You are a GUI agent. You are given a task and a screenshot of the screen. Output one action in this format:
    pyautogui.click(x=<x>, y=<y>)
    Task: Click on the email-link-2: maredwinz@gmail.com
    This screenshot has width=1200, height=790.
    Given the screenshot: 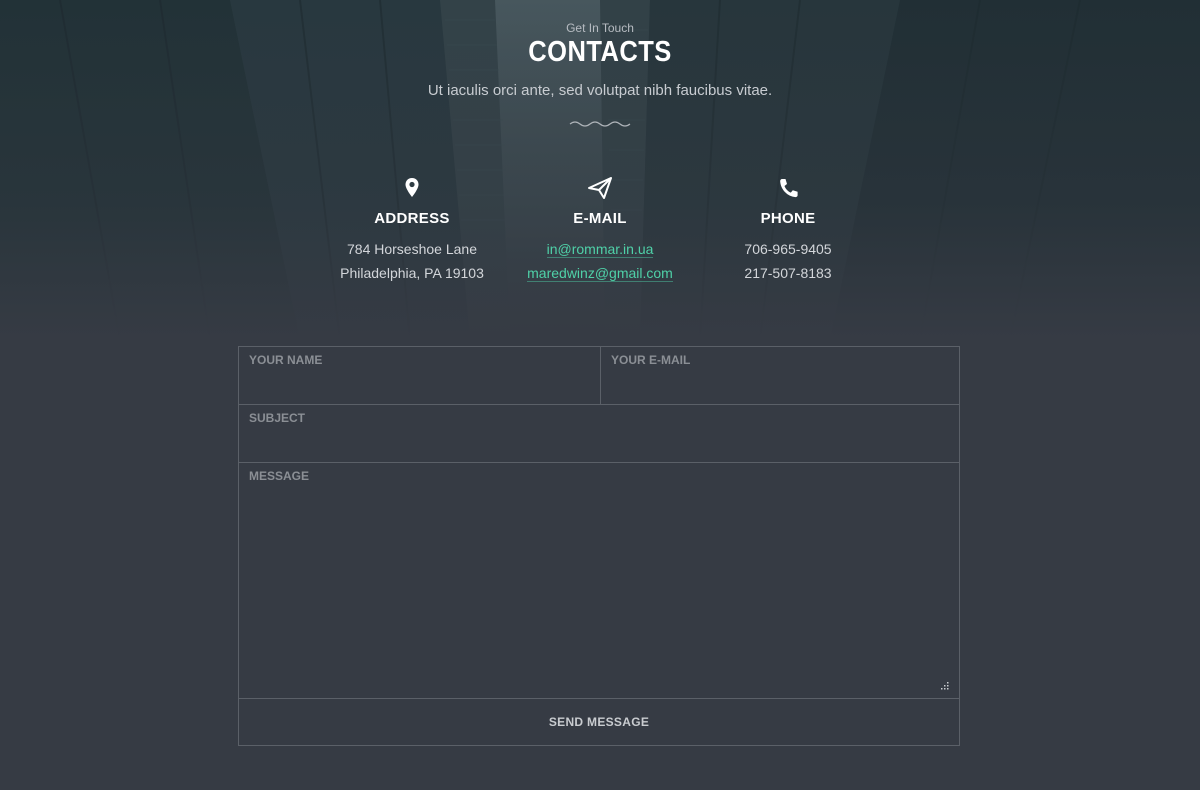 What is the action you would take?
    pyautogui.click(x=600, y=273)
    